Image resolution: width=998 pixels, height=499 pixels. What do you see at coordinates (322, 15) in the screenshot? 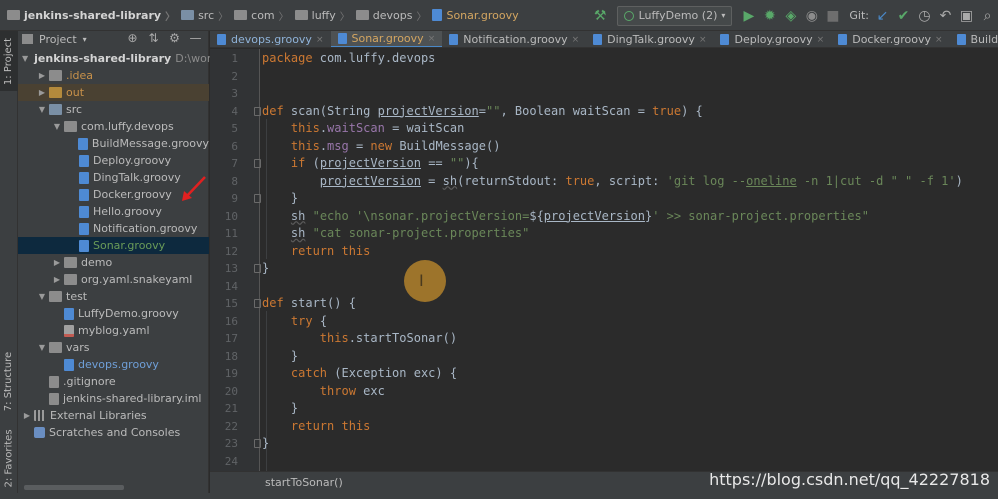
I see `breadcrumb-folder: luffy 〉` at bounding box center [322, 15].